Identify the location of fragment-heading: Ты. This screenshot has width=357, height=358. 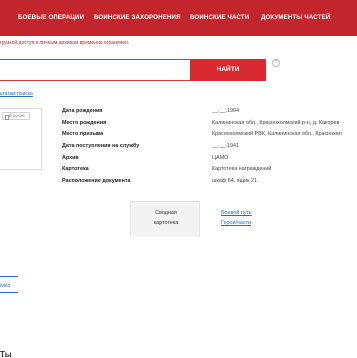
(6, 354).